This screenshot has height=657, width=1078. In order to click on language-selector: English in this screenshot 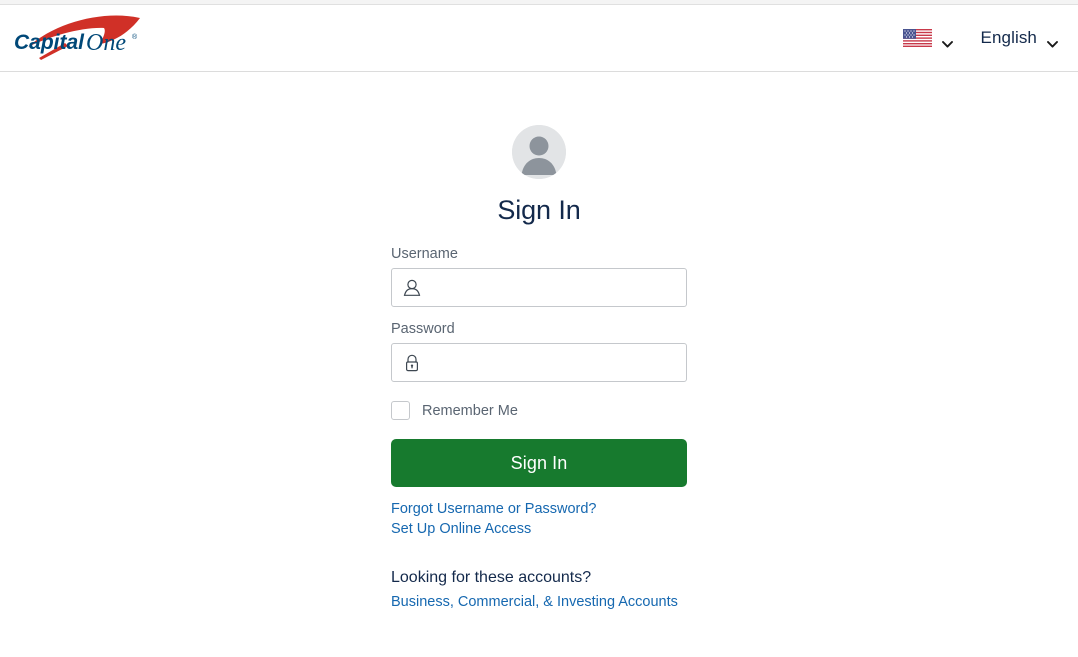, I will do `click(1019, 38)`.